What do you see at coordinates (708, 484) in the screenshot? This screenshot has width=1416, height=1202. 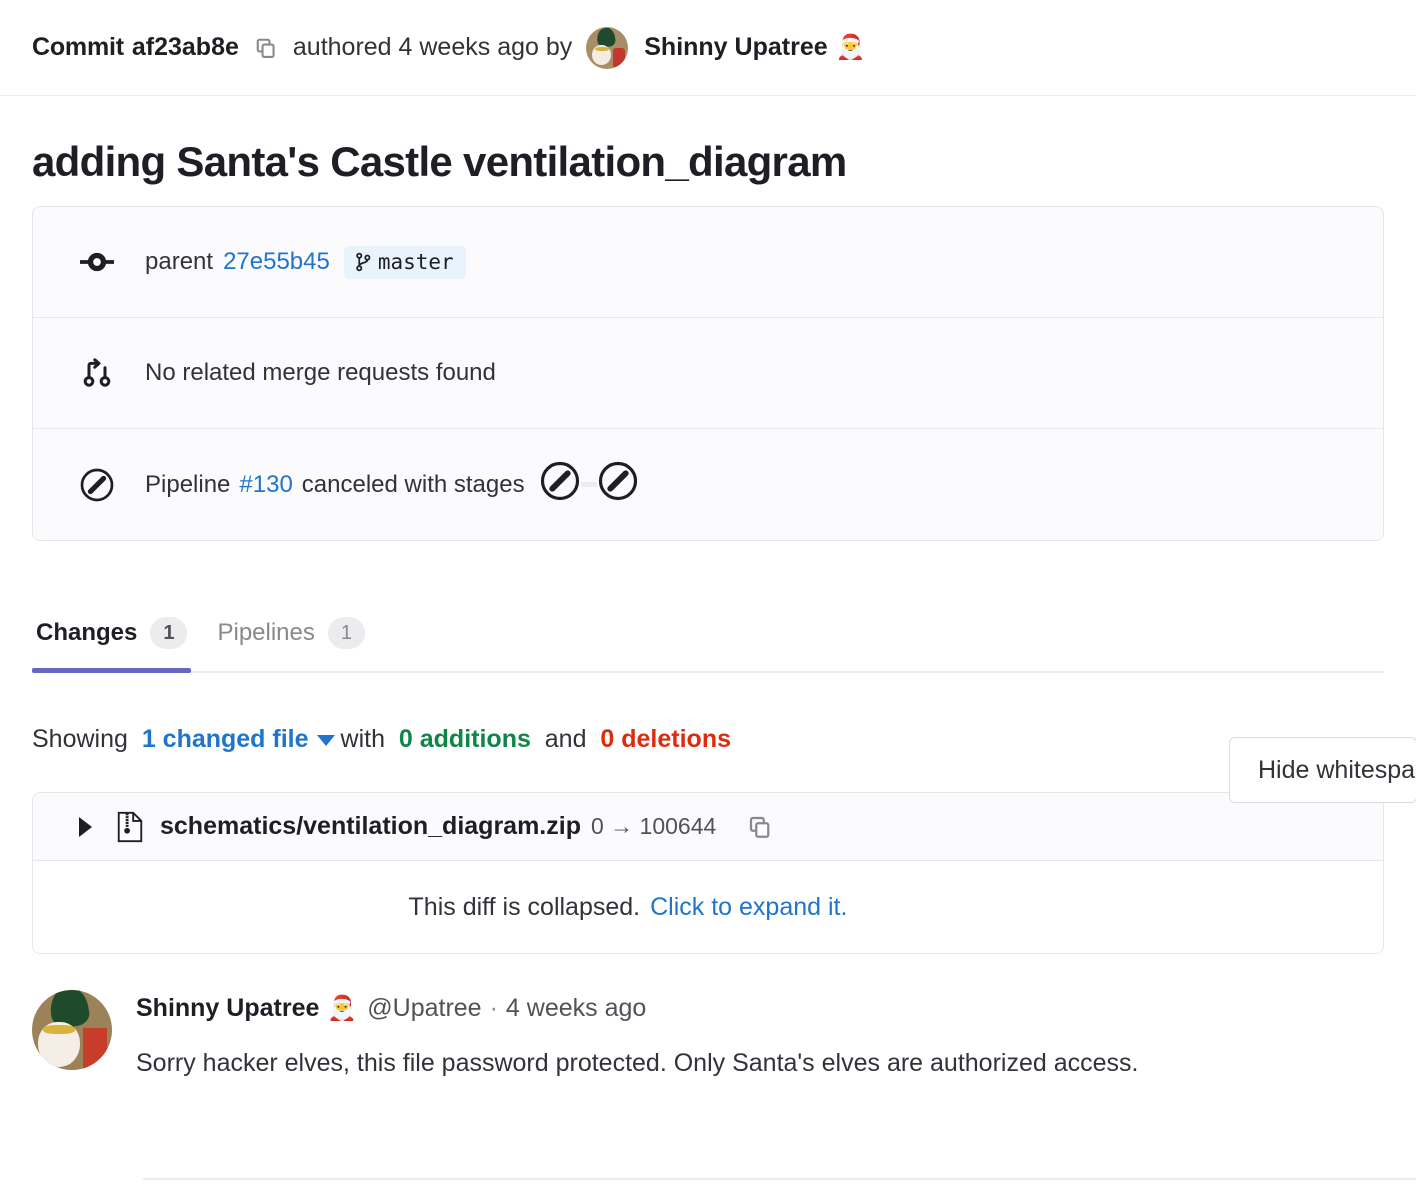 I see `pipeline-row: Pipeline #130 canceled with stages` at bounding box center [708, 484].